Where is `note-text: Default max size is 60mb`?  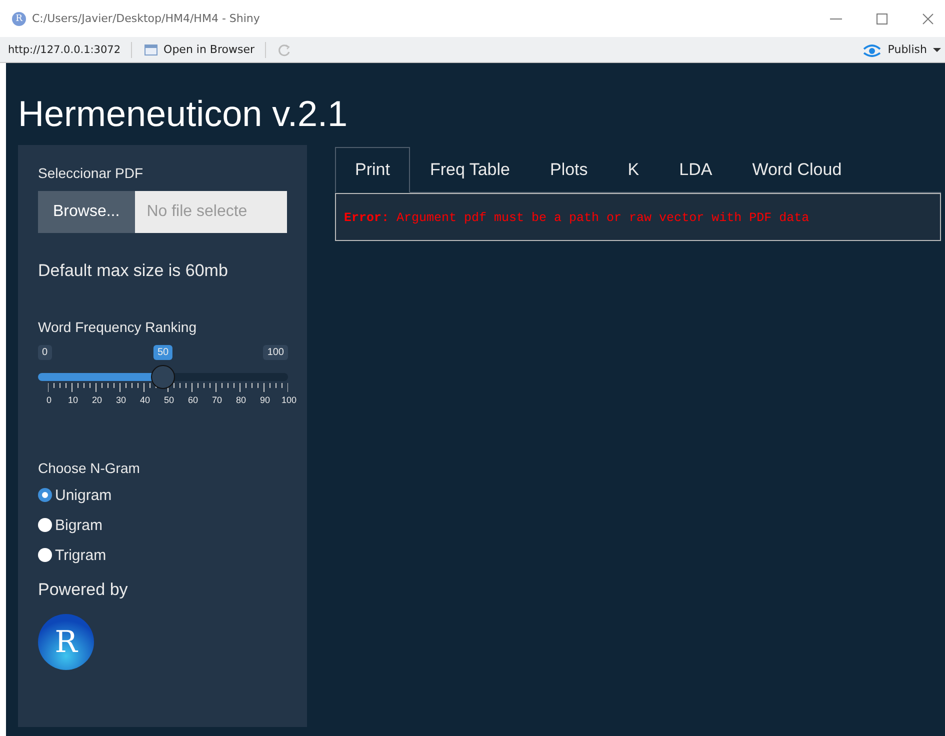
note-text: Default max size is 60mb is located at coordinates (133, 271).